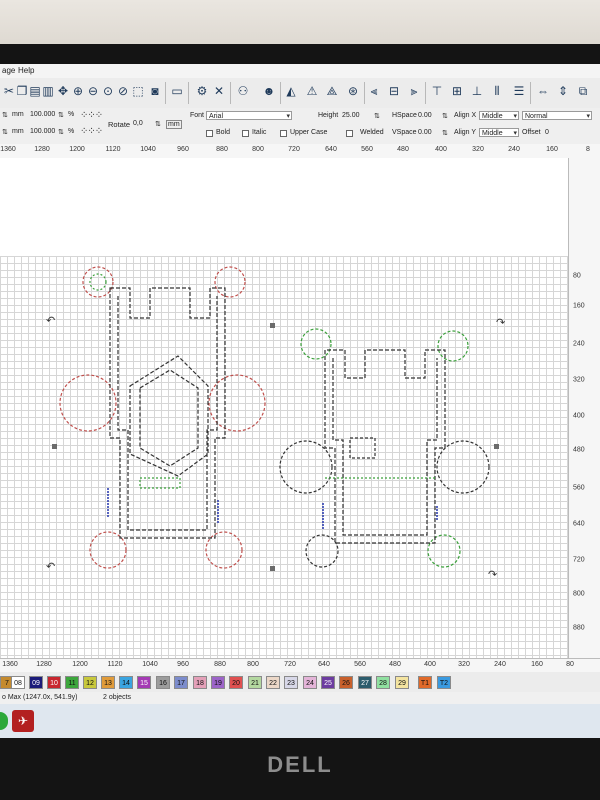 The image size is (600, 800). I want to click on select-frame-icon: ⬚, so click(138, 91).